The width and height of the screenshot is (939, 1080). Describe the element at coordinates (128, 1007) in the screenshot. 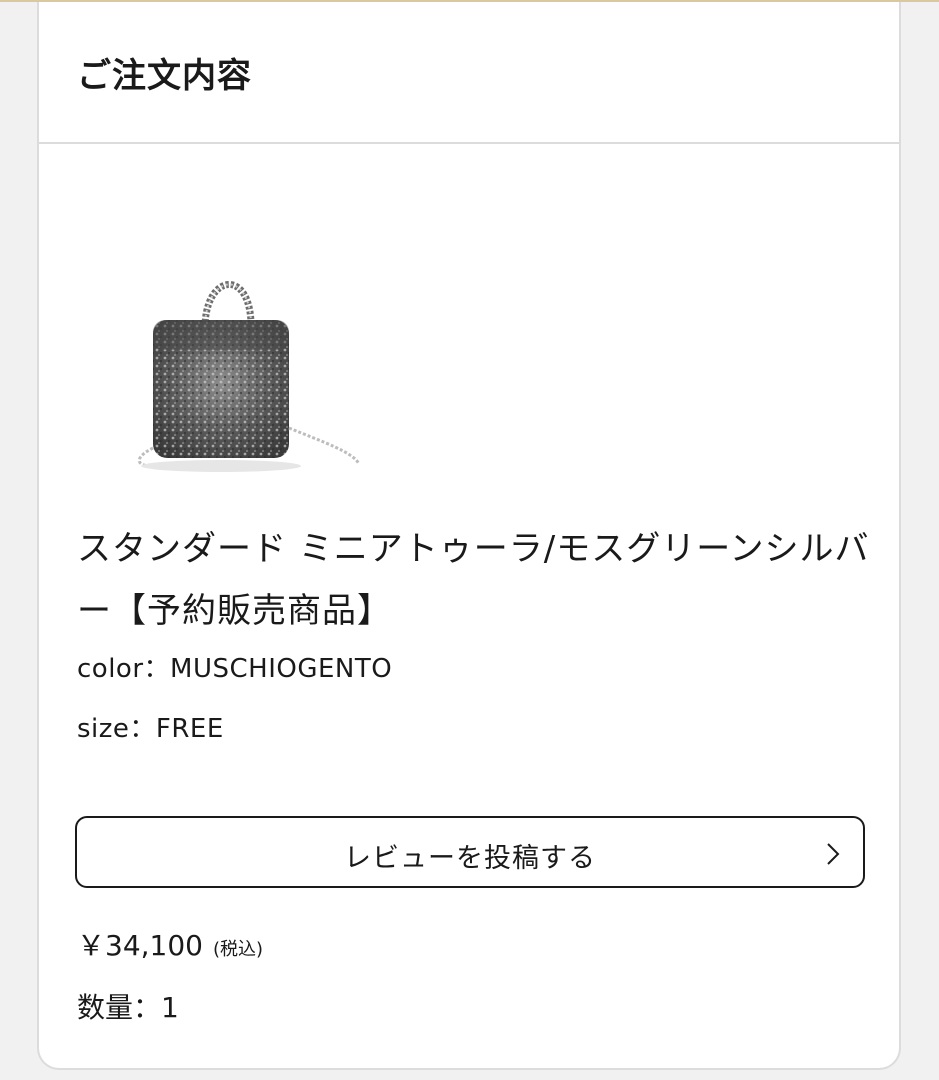

I see `product-quantity: 数量：1` at that location.